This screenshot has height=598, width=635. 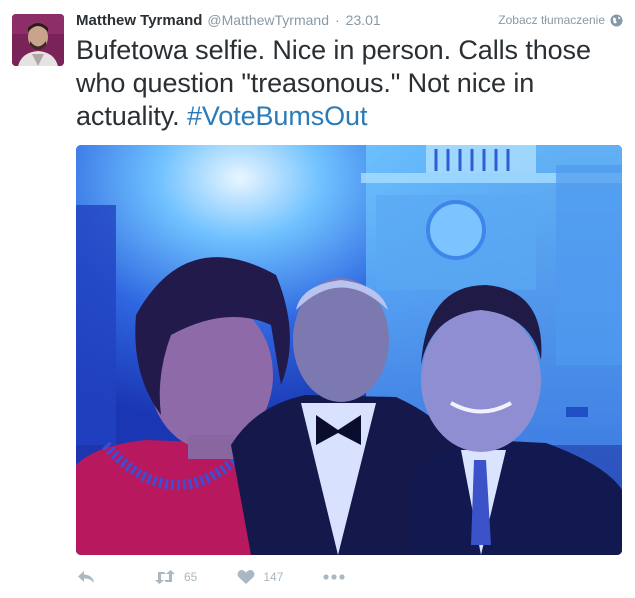 I want to click on translate-link: Zobacz tłumaczenie, so click(x=560, y=20).